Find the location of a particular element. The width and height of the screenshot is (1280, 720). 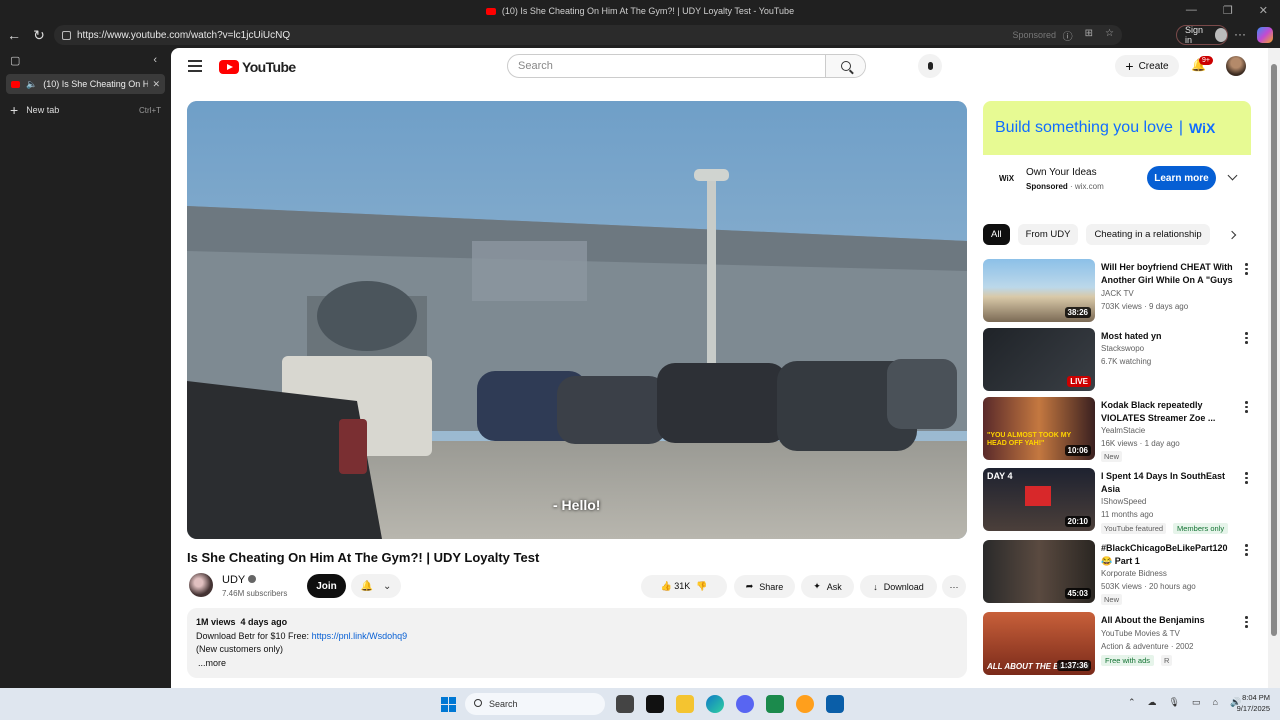

youtube-logo: YouTube is located at coordinates (257, 67).